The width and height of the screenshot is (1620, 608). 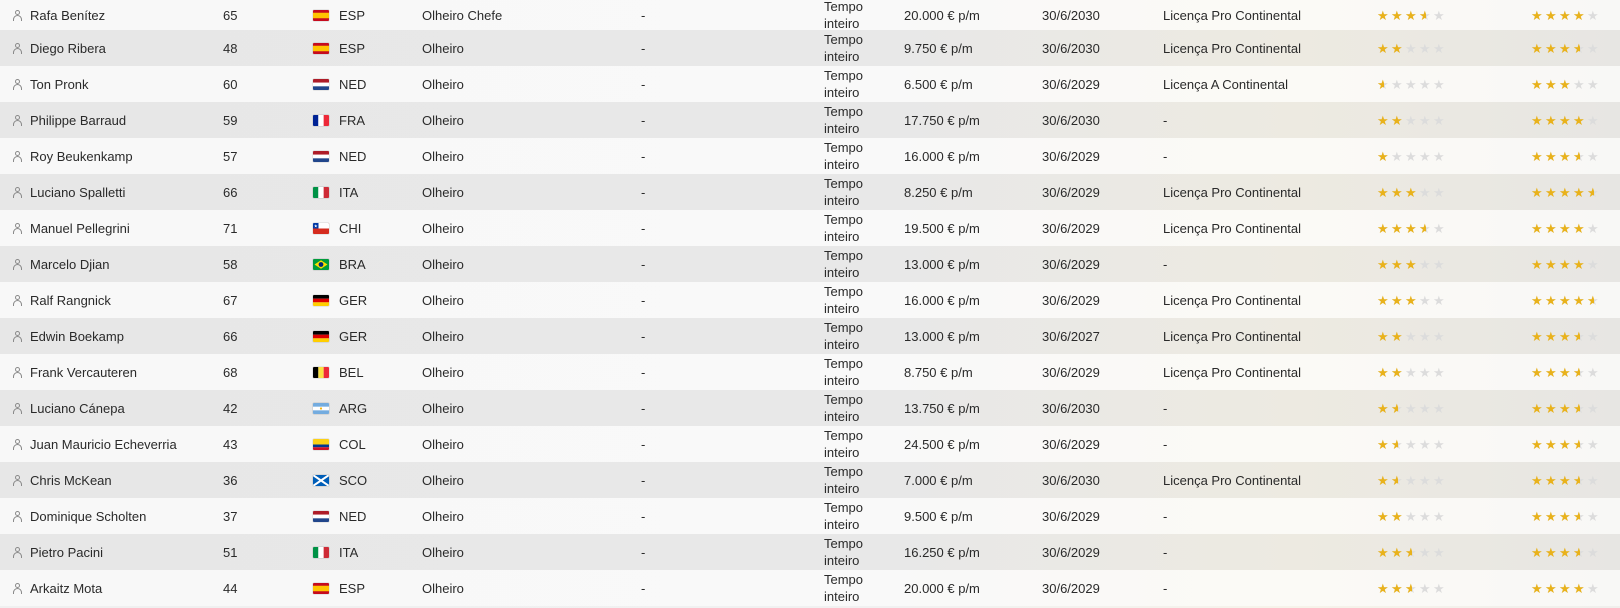 What do you see at coordinates (230, 336) in the screenshot?
I see `staff-age: 66` at bounding box center [230, 336].